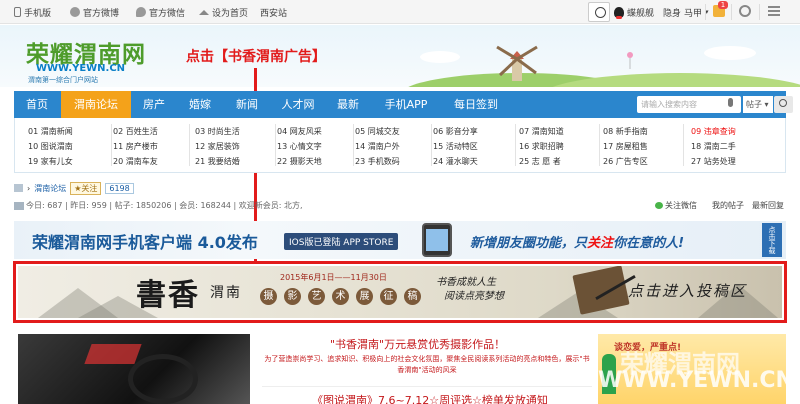 The height and width of the screenshot is (404, 800). I want to click on nav-forum: 渭南论坛, so click(96, 104).